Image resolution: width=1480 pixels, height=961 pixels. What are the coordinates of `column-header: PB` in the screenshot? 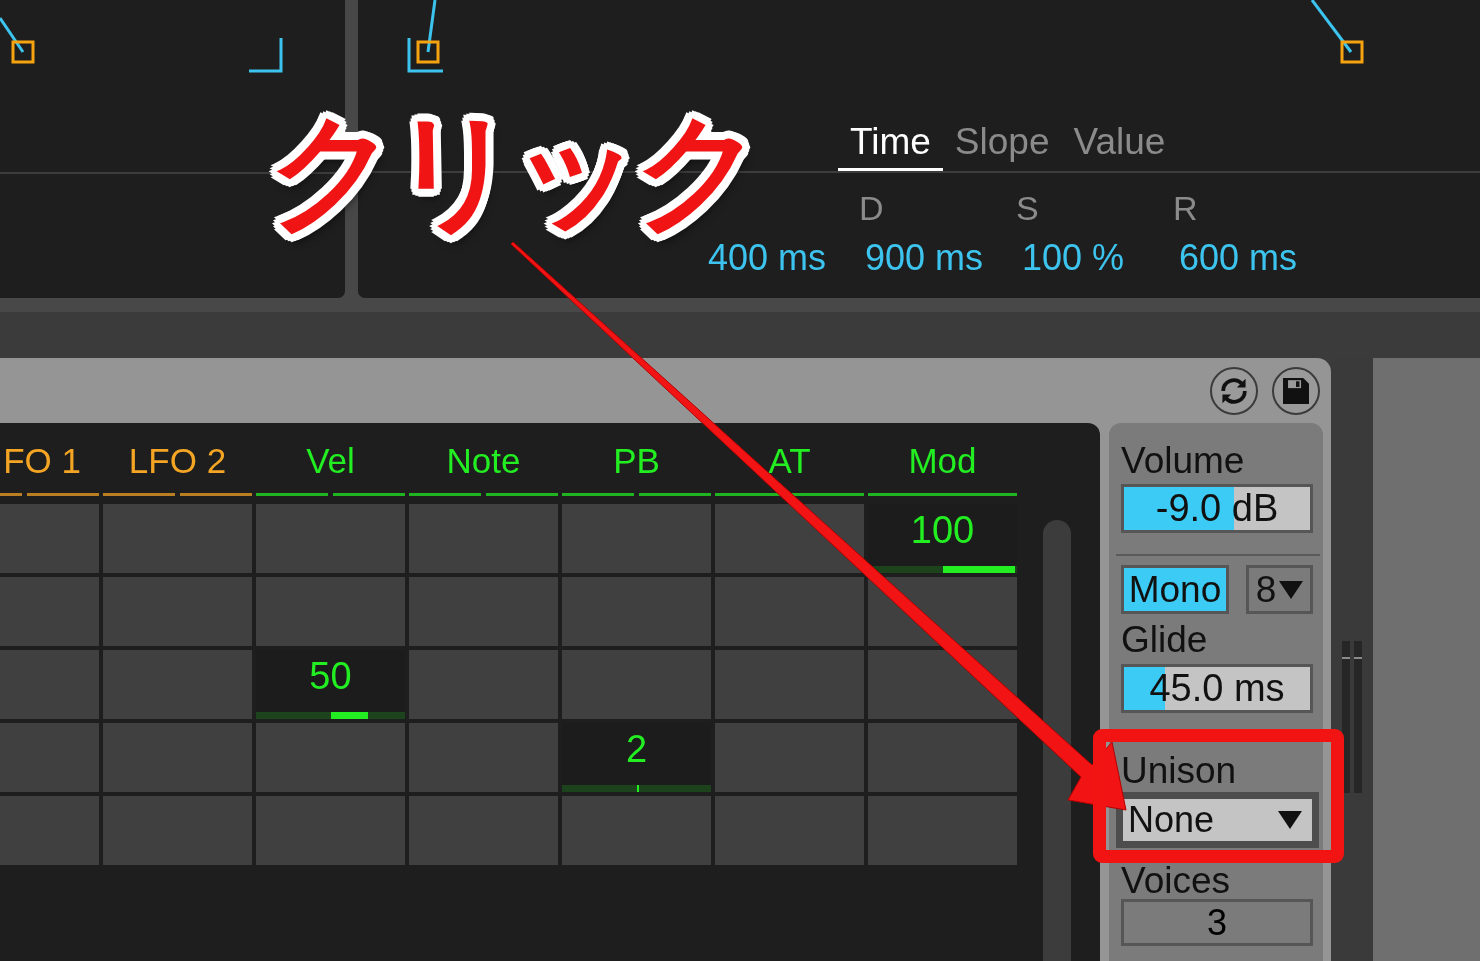 It's located at (636, 461).